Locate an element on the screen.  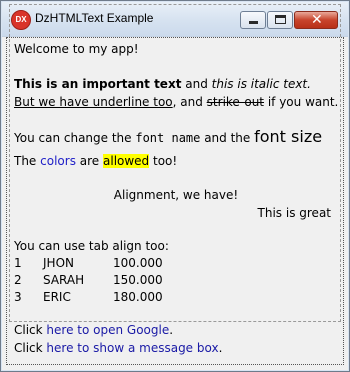
are-text: are is located at coordinates (89, 161).